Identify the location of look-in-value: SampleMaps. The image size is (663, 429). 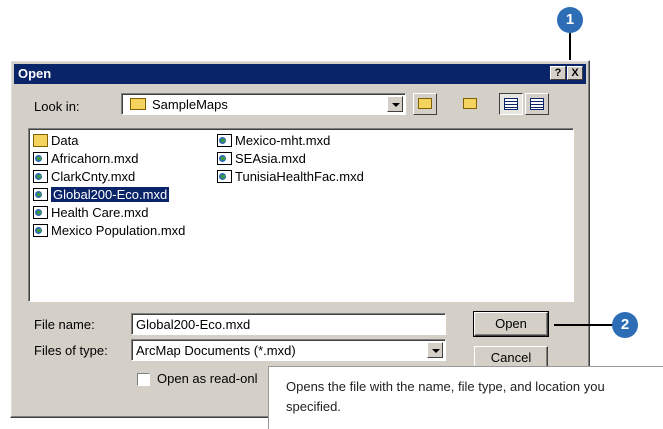
(190, 104).